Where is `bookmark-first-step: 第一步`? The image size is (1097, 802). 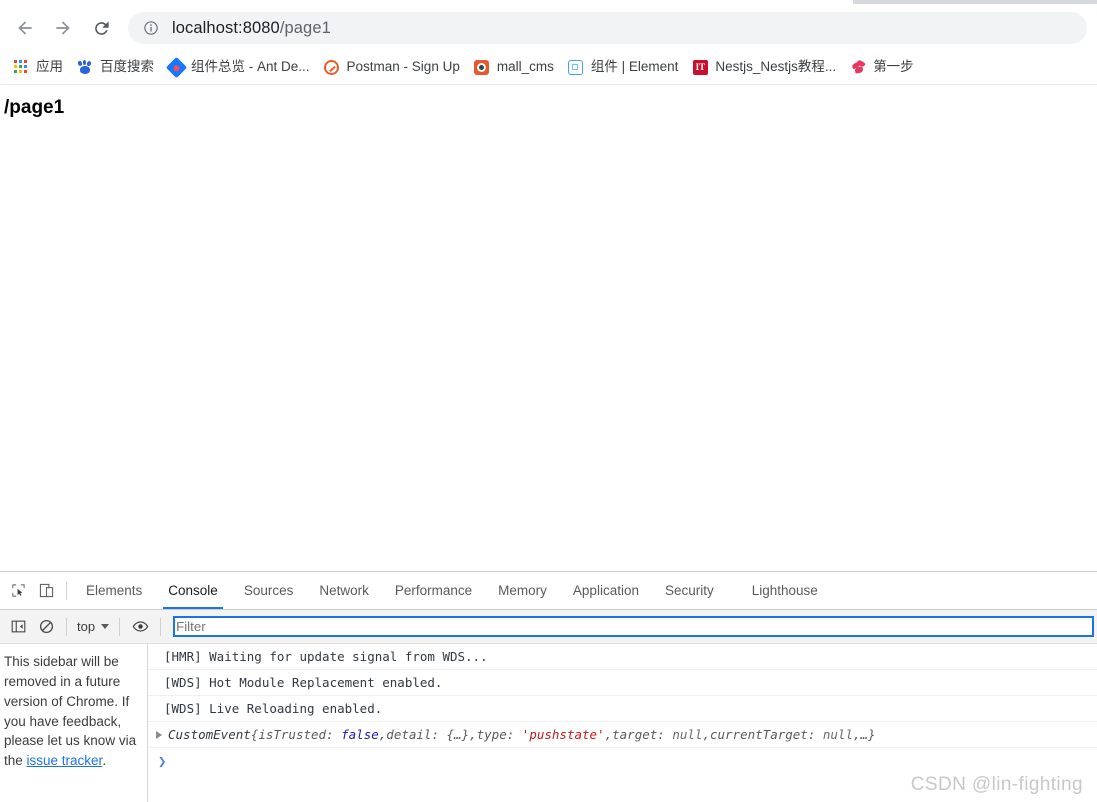 bookmark-first-step: 第一步 is located at coordinates (882, 67).